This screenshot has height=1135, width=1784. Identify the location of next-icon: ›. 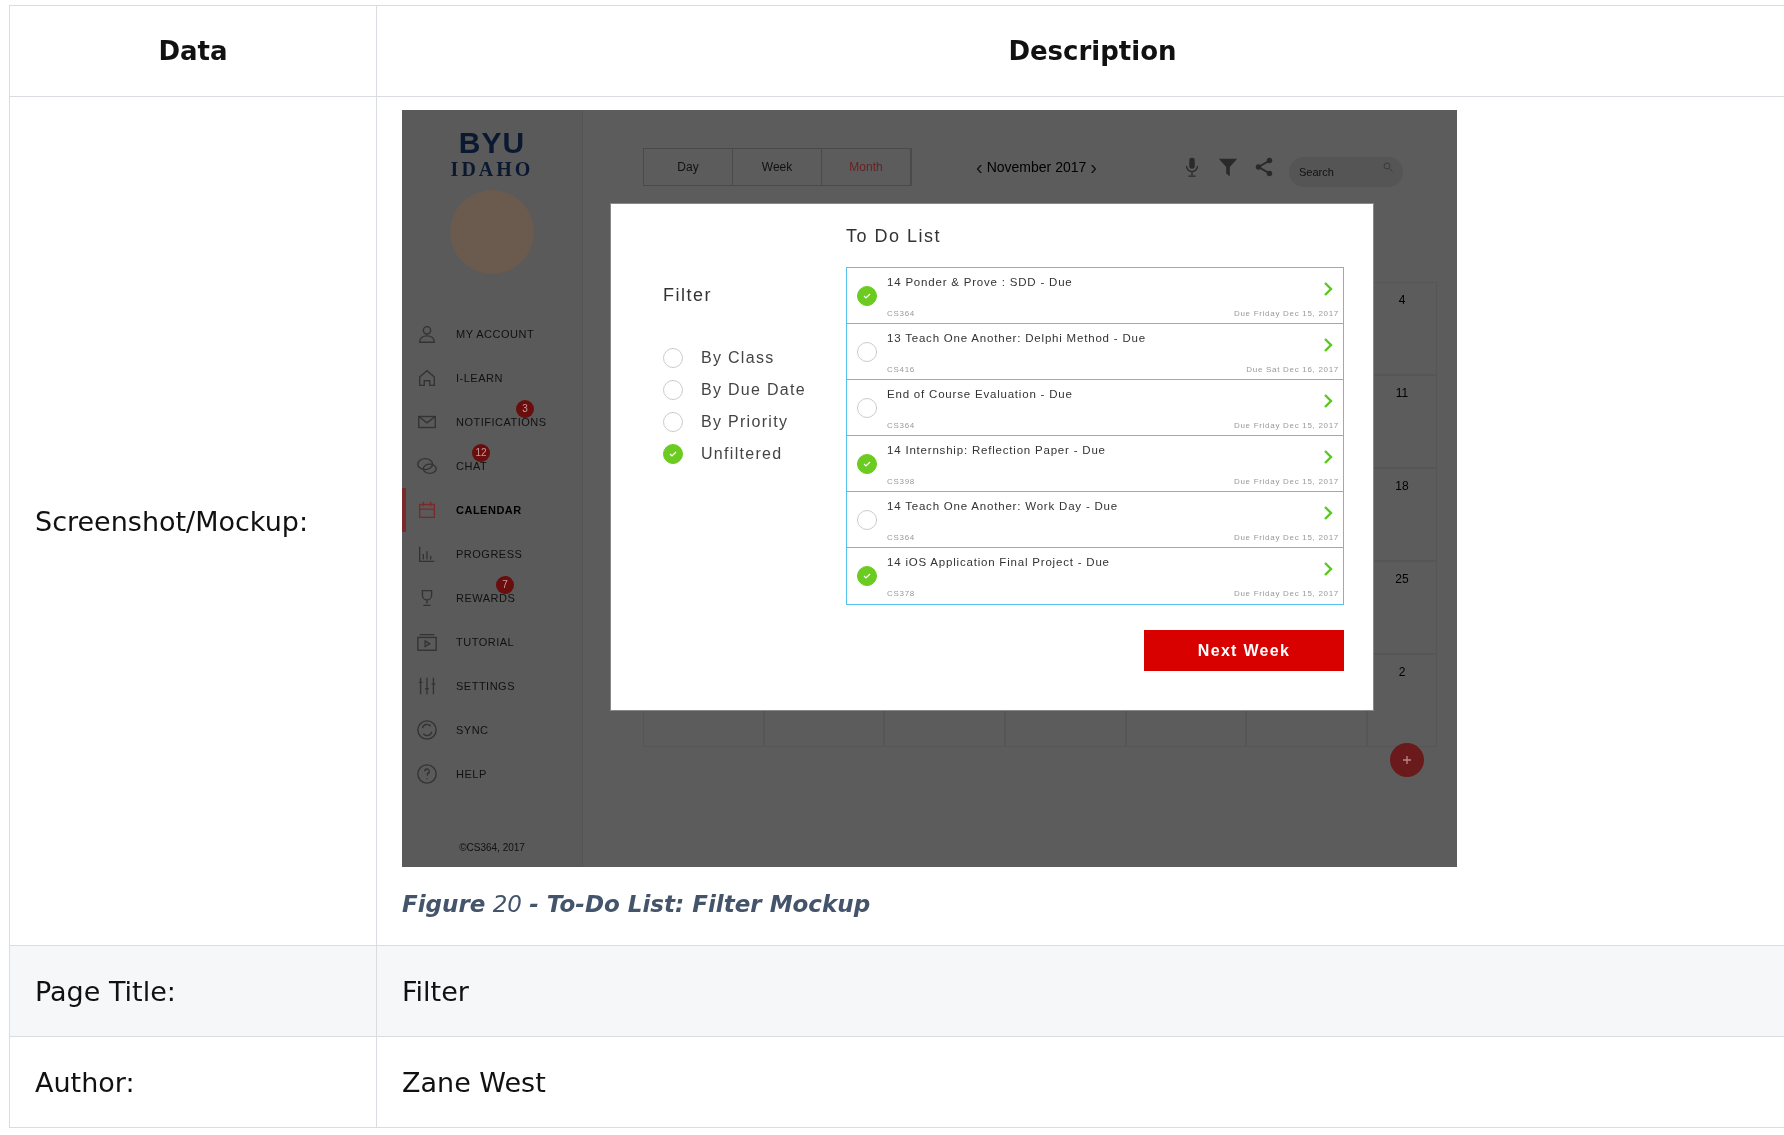
(1093, 167).